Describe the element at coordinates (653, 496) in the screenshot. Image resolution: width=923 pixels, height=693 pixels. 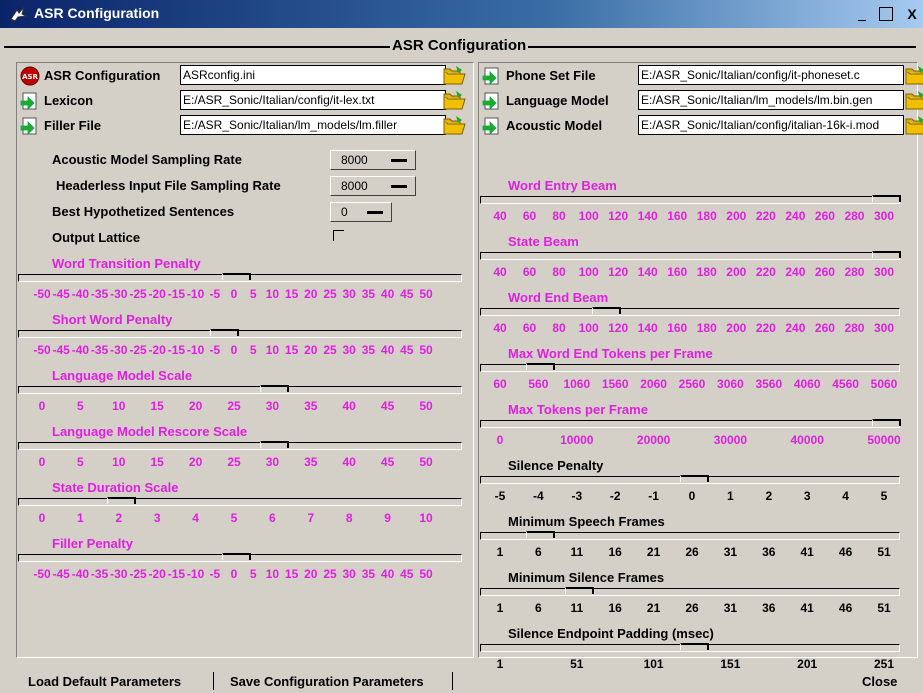
I see `tick-label: -1` at that location.